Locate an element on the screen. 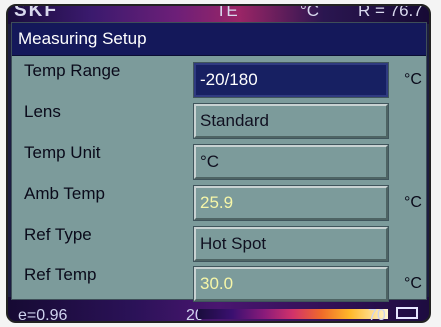 This screenshot has height=327, width=441. lens-field: Standard is located at coordinates (291, 121).